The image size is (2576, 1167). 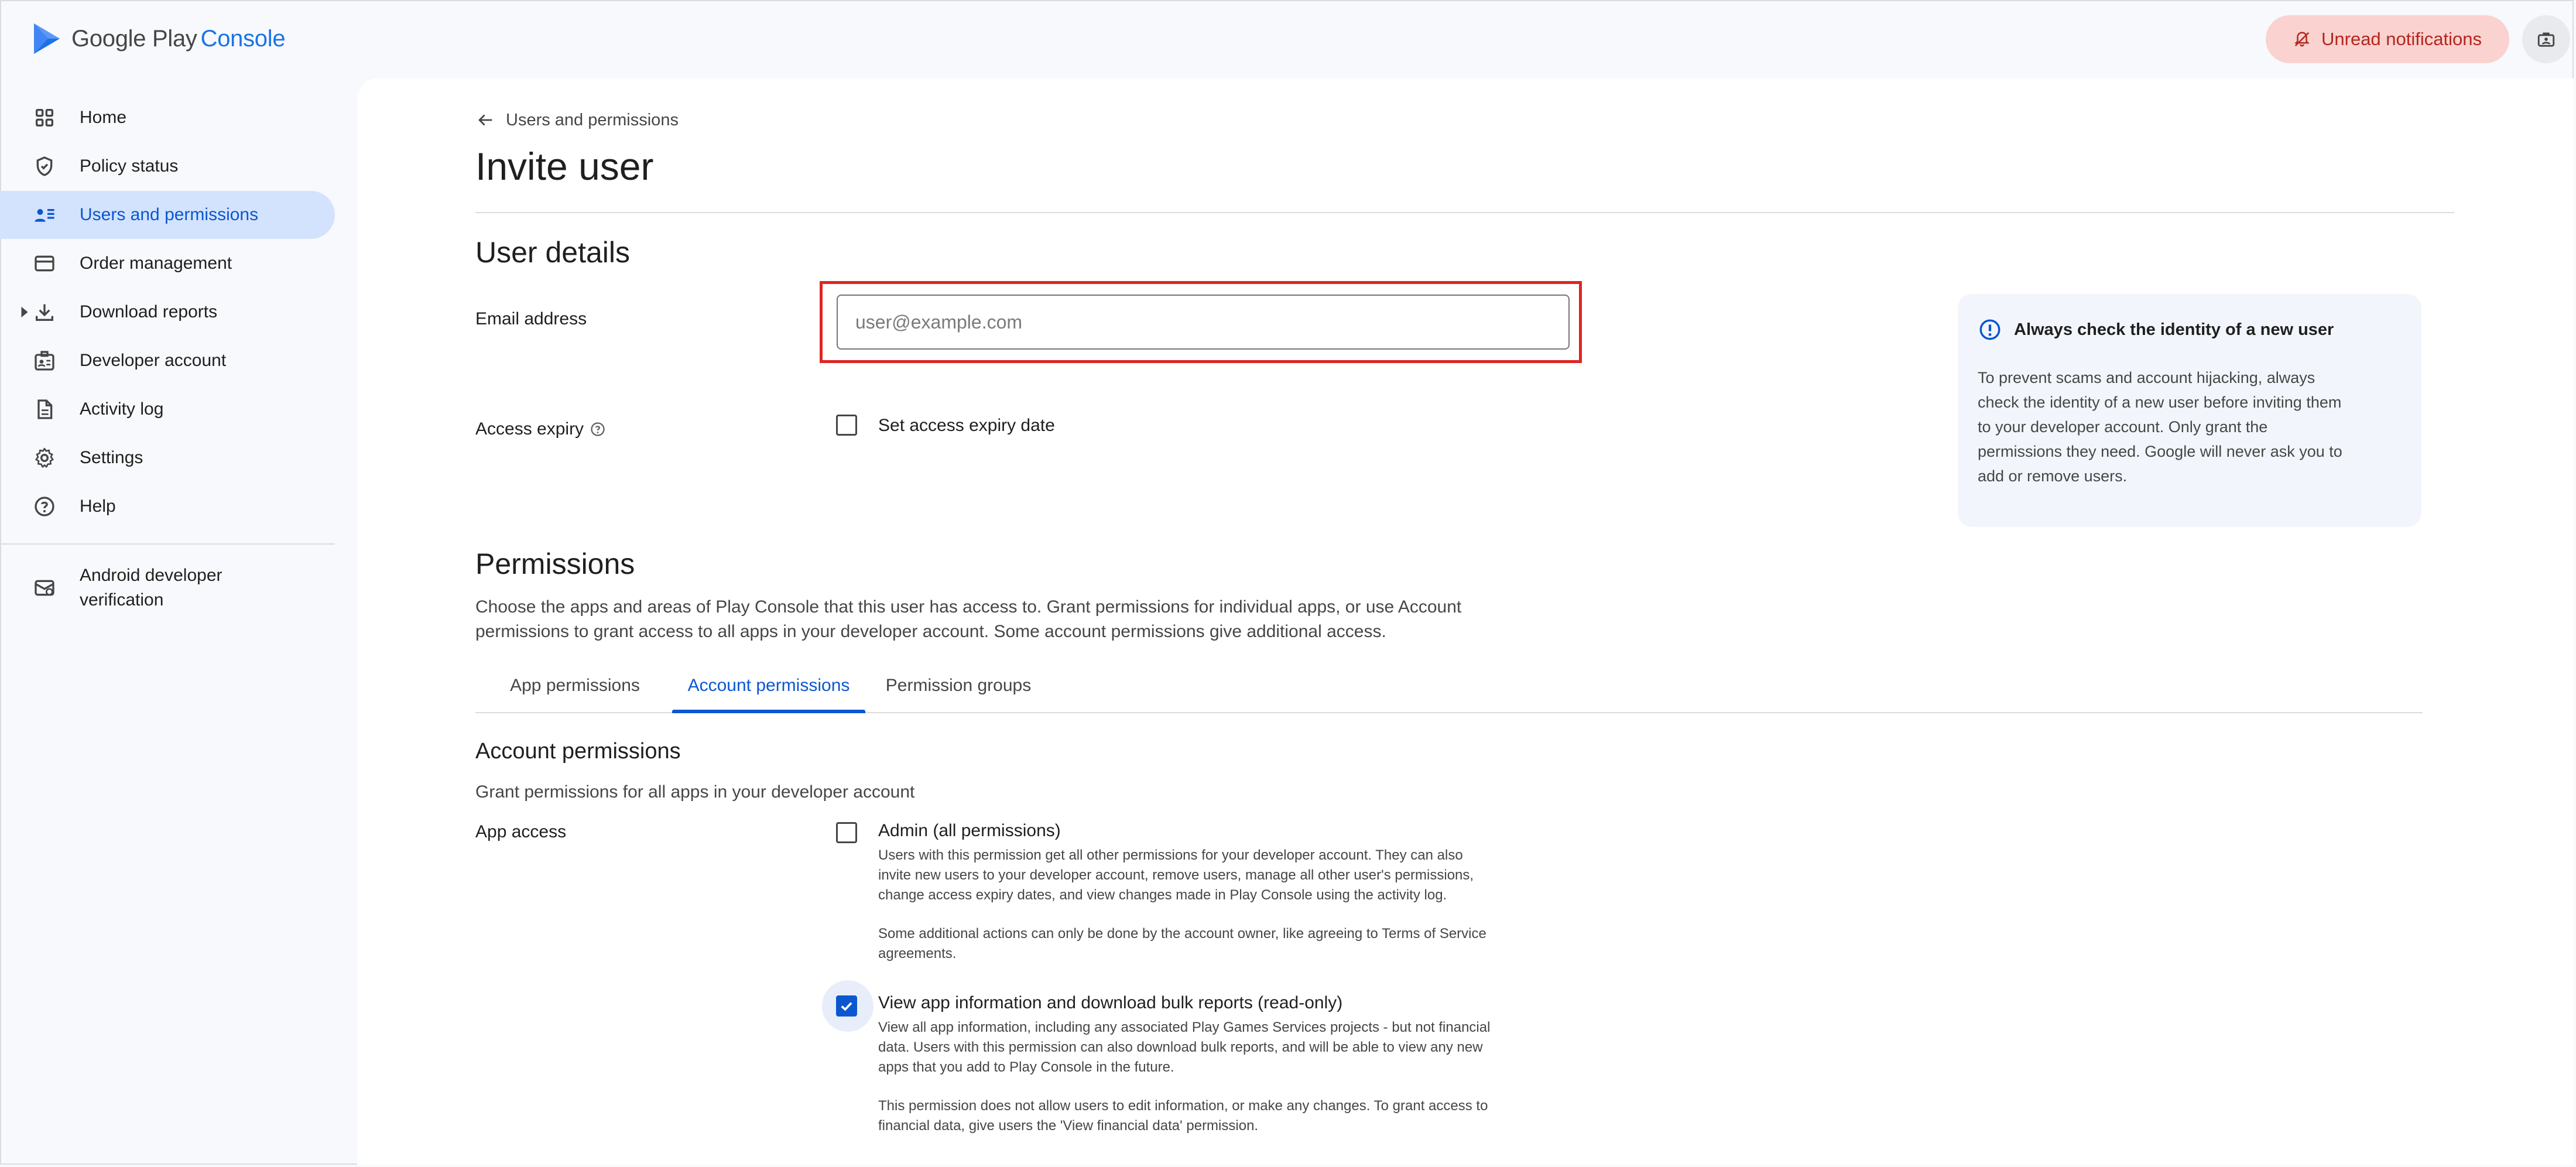 What do you see at coordinates (917, 954) in the screenshot?
I see `description-line: agreements.` at bounding box center [917, 954].